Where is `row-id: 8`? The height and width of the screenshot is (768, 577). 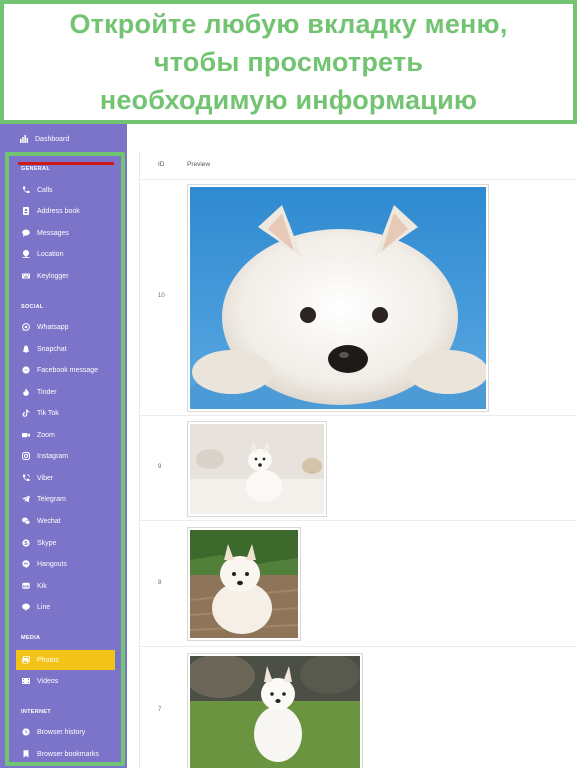 row-id: 8 is located at coordinates (160, 583).